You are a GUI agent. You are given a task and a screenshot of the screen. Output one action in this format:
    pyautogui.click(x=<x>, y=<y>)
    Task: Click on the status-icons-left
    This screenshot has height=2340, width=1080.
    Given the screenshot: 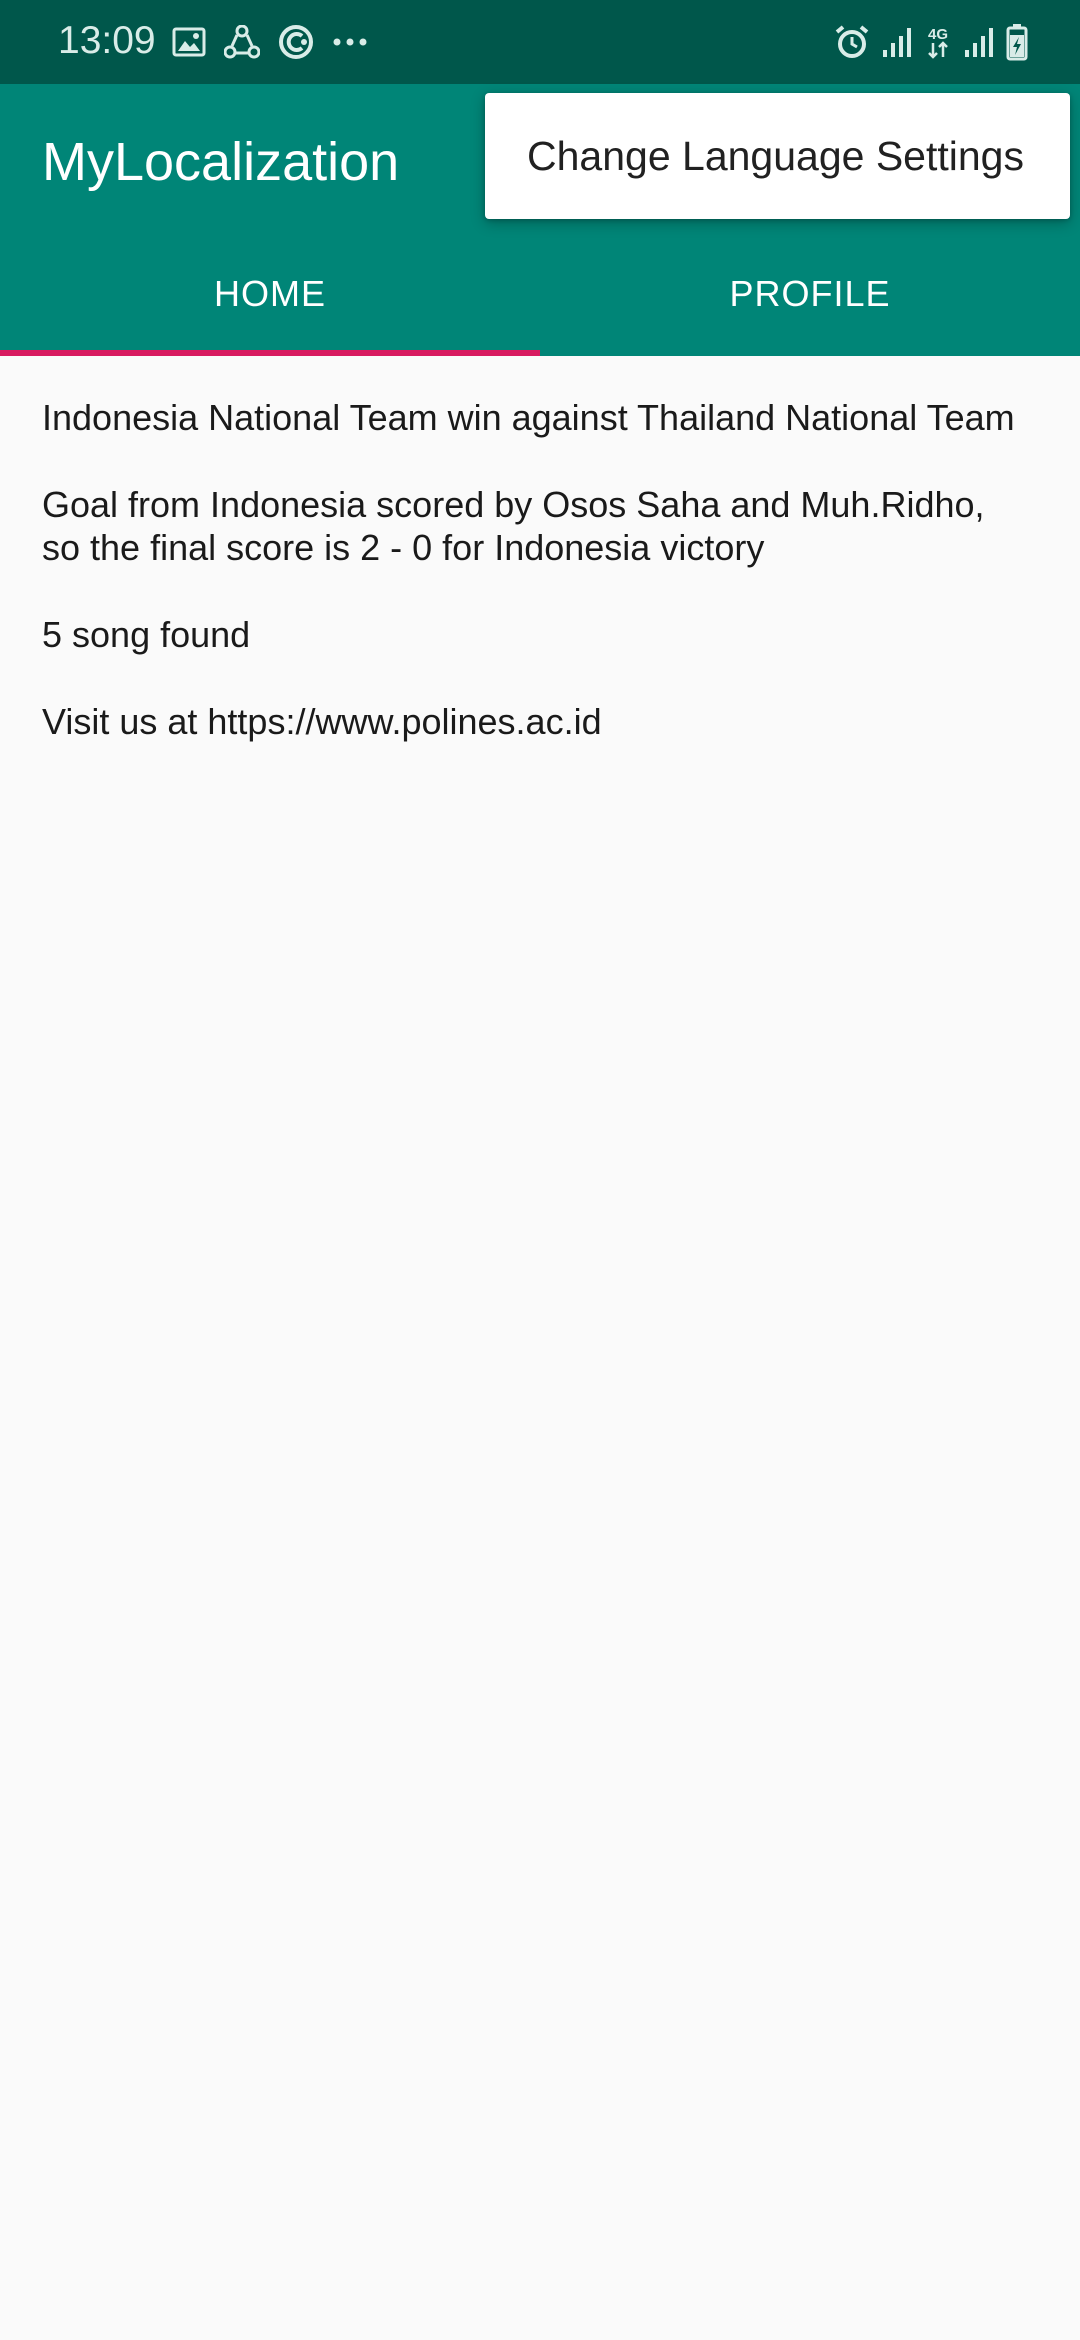 What is the action you would take?
    pyautogui.click(x=270, y=42)
    